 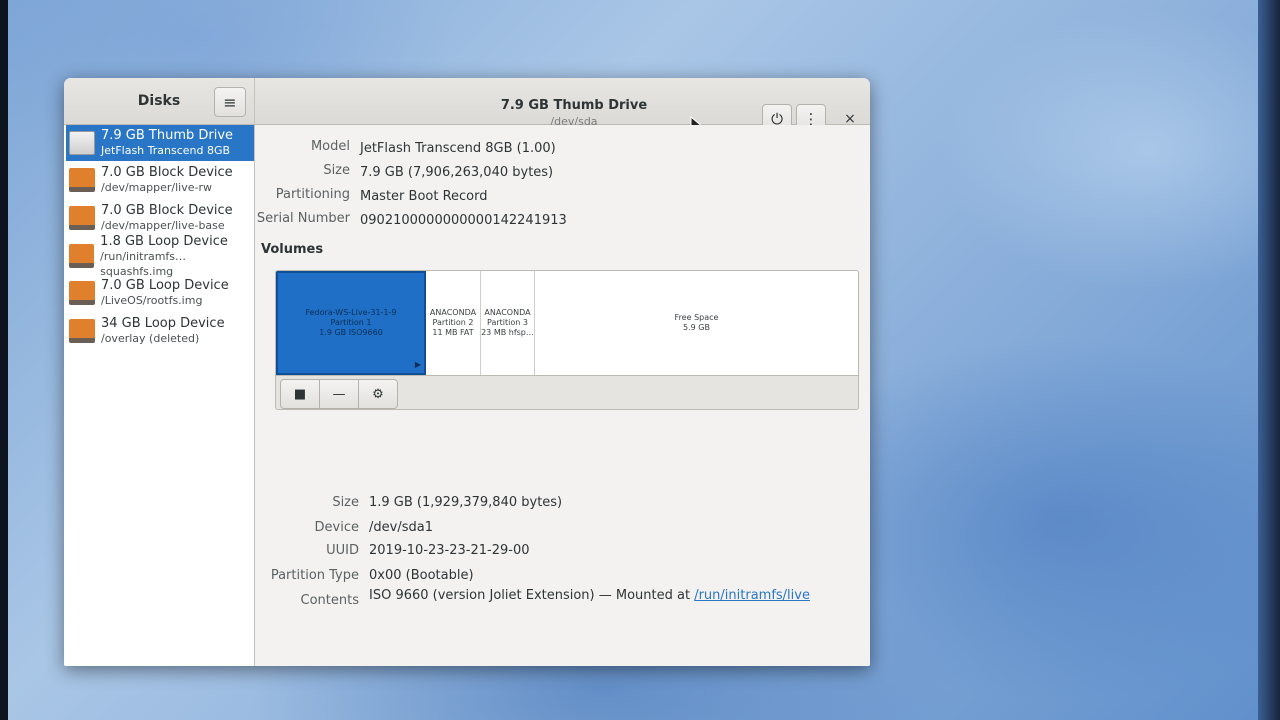 What do you see at coordinates (336, 170) in the screenshot?
I see `drive-size-label: Size` at bounding box center [336, 170].